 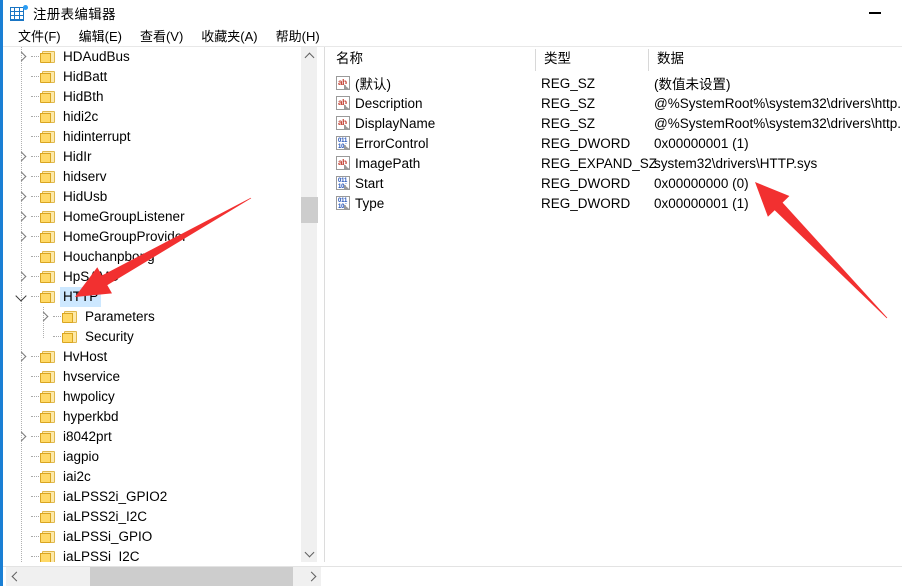 What do you see at coordinates (43, 322) in the screenshot?
I see `tree-guideline` at bounding box center [43, 322].